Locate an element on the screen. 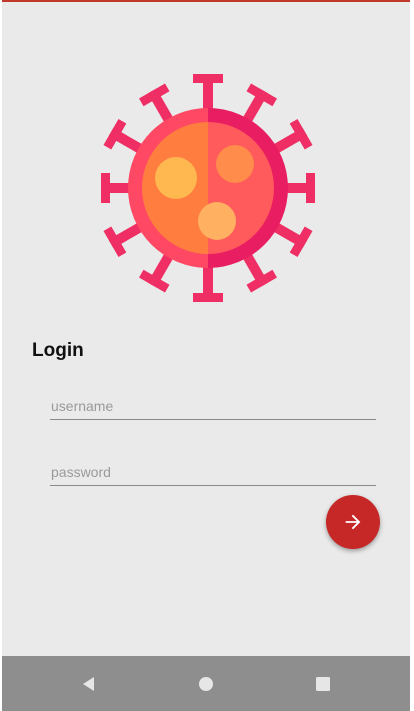 The image size is (414, 711). system-navigation-bar is located at coordinates (206, 683).